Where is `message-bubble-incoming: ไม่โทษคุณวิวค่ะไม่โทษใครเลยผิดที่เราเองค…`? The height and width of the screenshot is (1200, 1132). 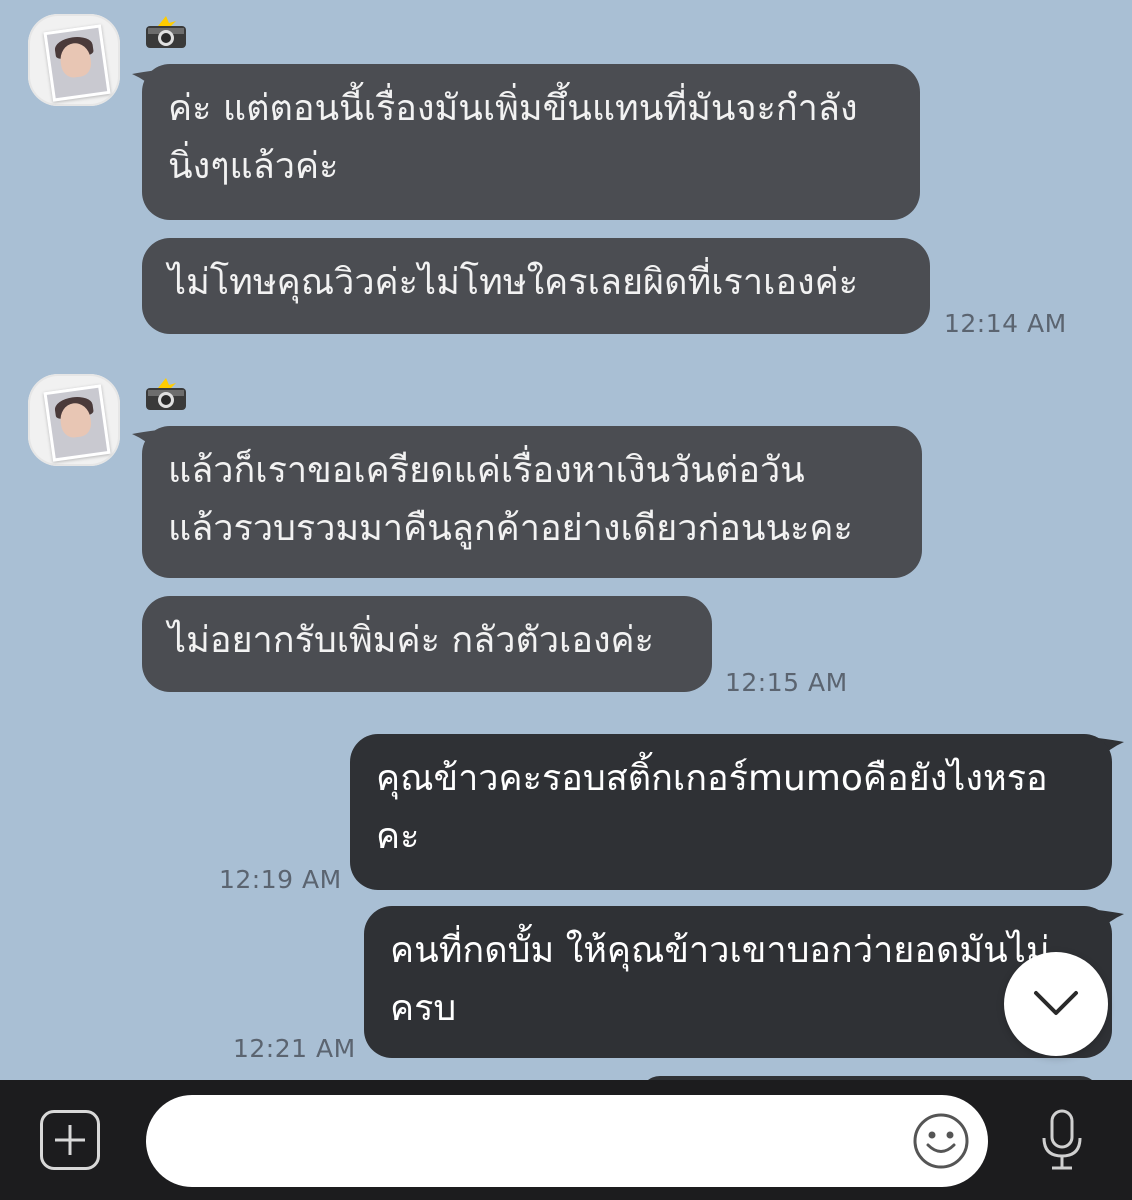
message-bubble-incoming: ไม่โทษคุณวิวค่ะไม่โทษใครเลยผิดที่เราเองค… is located at coordinates (536, 286).